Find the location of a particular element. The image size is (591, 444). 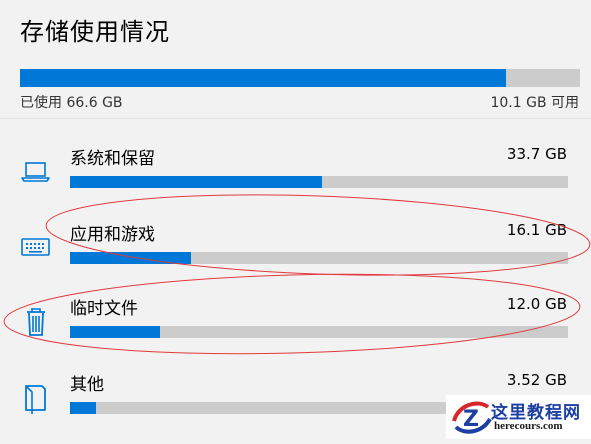

total-usage-fill is located at coordinates (263, 78).